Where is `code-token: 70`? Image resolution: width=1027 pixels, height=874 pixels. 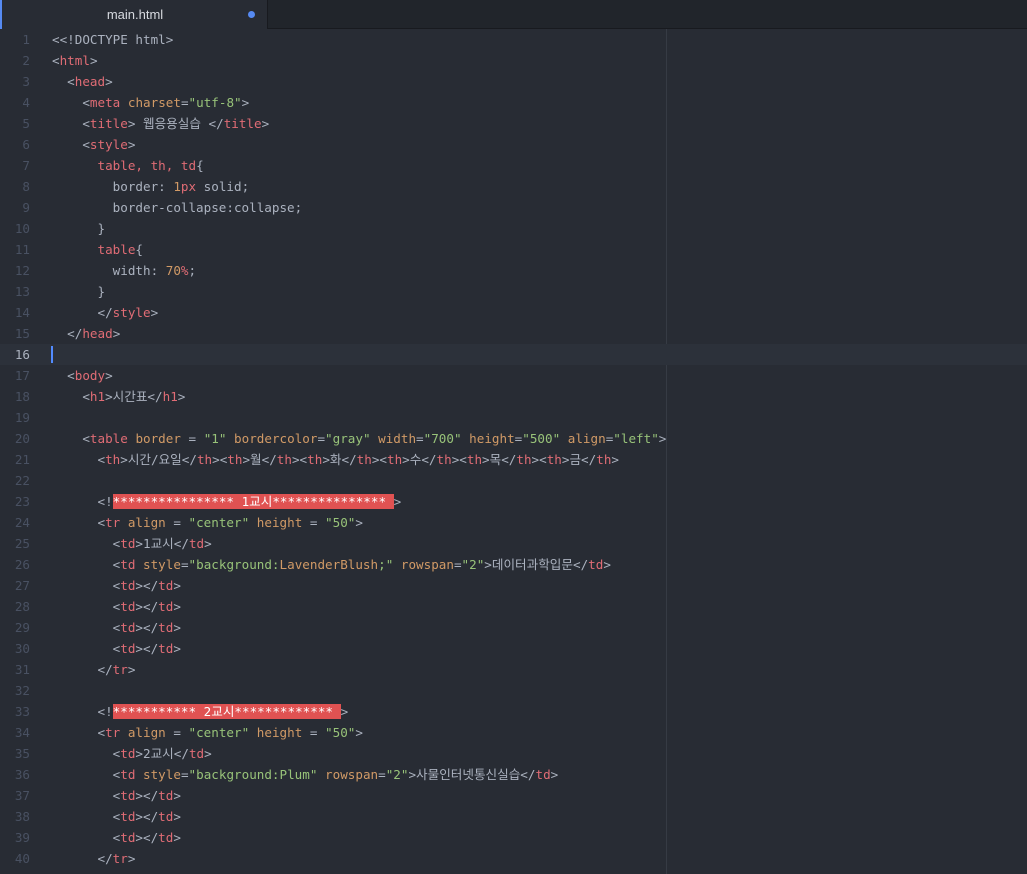
code-token: 70 is located at coordinates (173, 270).